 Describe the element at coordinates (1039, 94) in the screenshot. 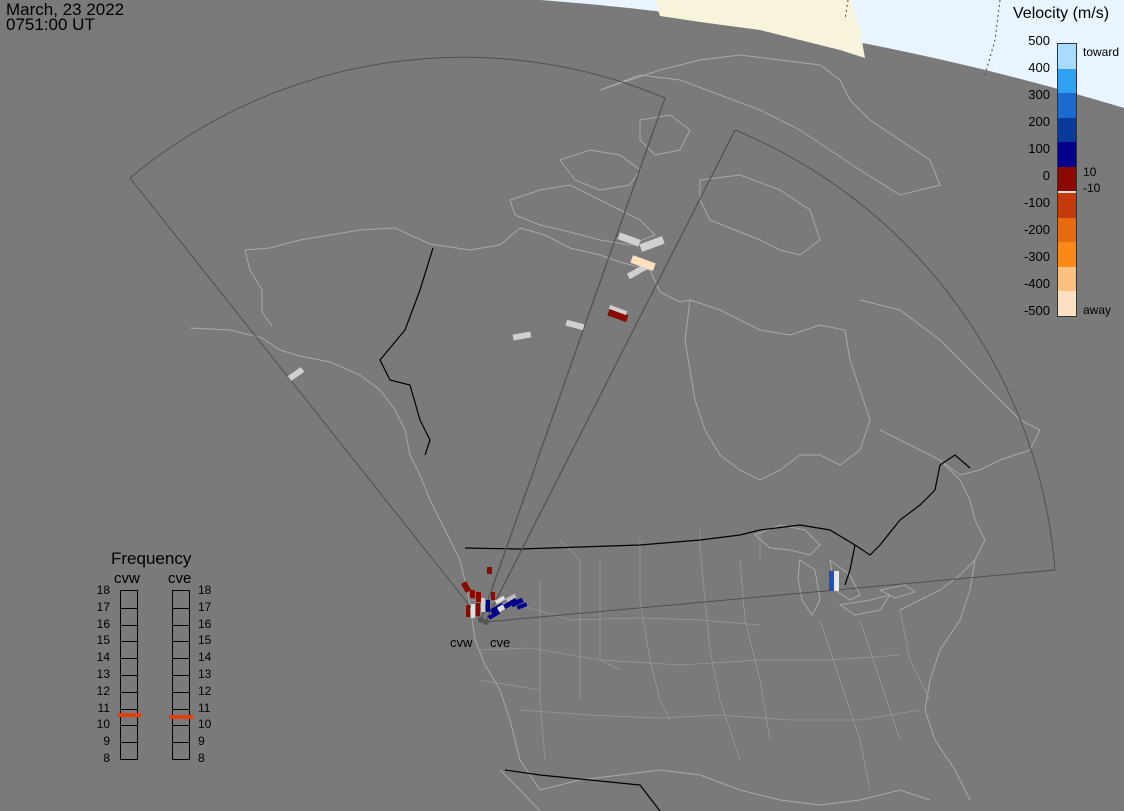

I see `colorbar-tick-label: 300` at that location.